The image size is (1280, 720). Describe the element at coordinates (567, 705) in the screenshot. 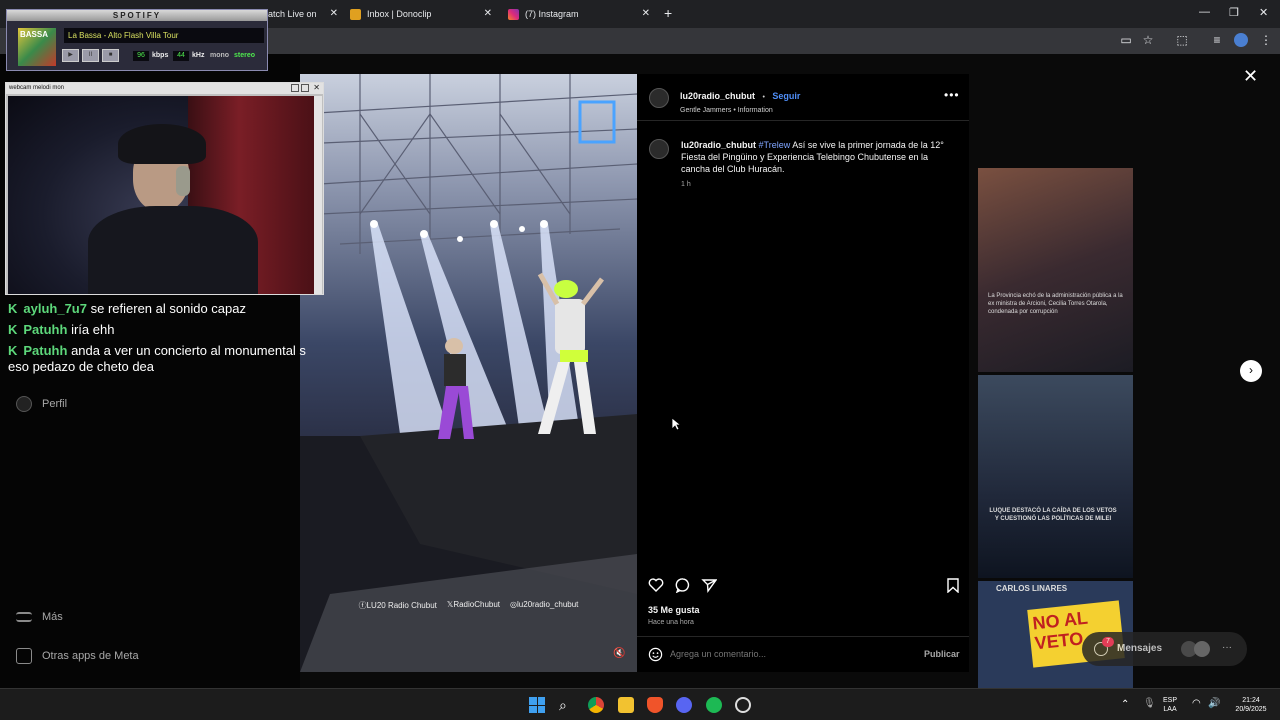

I see `search-icon: ⌕` at that location.